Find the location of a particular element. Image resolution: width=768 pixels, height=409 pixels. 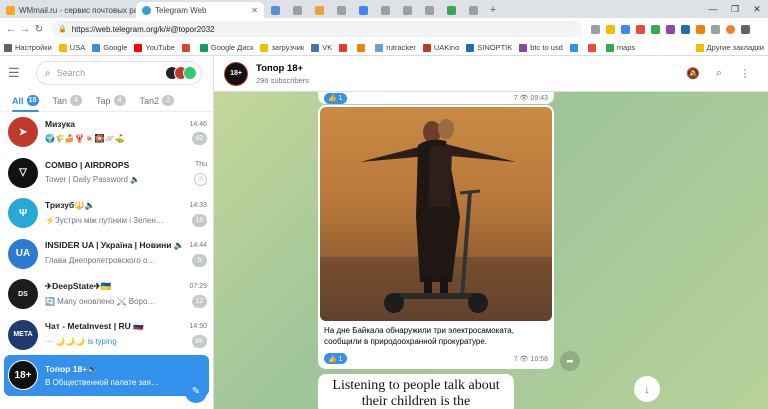

bookmark-item: Настройки is located at coordinates (28, 47).